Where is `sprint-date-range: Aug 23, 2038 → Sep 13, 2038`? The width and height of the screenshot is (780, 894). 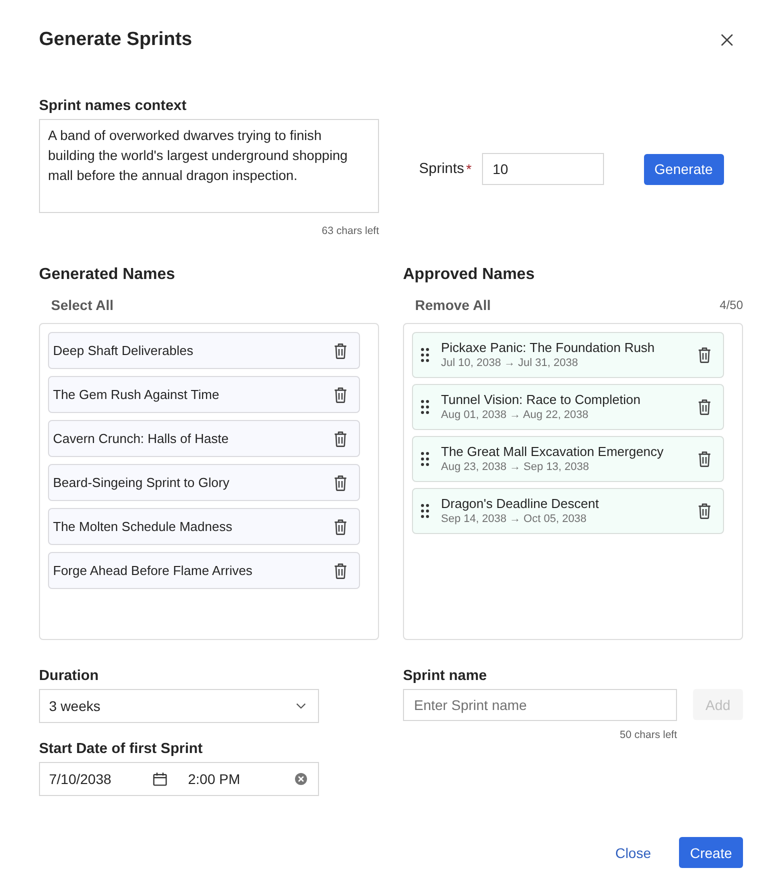
sprint-date-range: Aug 23, 2038 → Sep 13, 2038 is located at coordinates (515, 467).